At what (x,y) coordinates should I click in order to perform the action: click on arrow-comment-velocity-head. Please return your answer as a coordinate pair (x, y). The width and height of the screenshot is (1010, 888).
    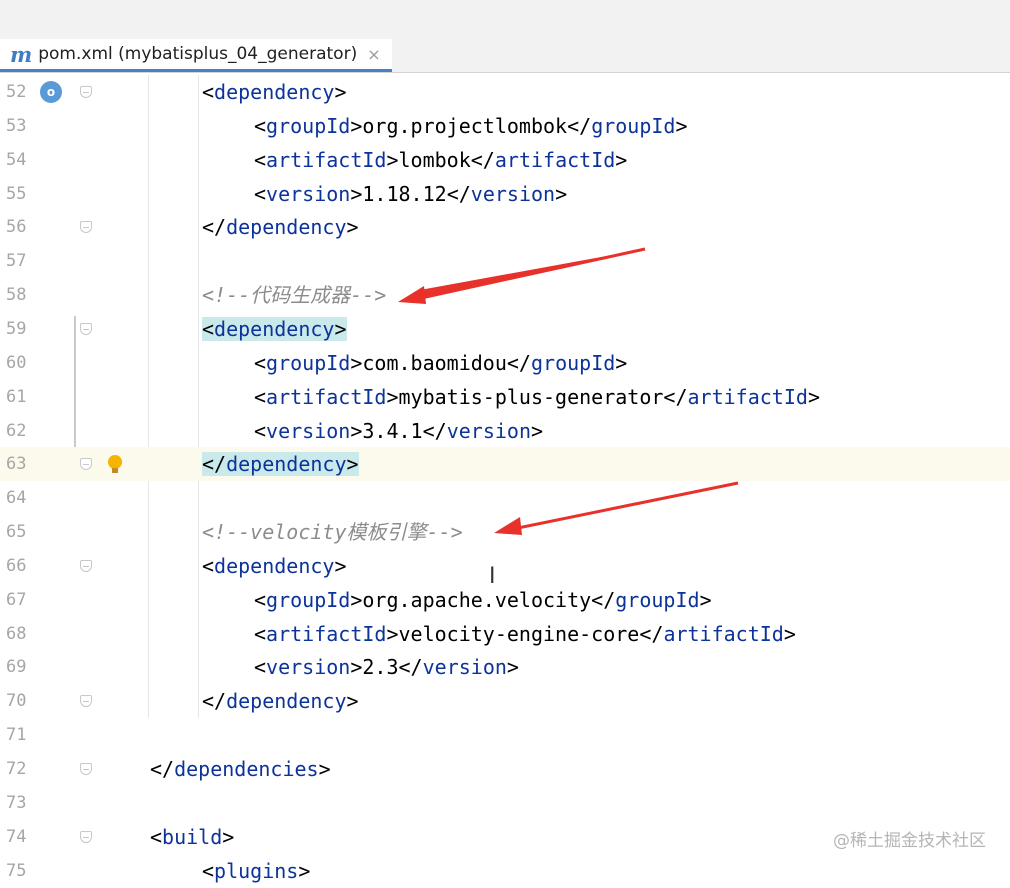
    Looking at the image, I should click on (508, 526).